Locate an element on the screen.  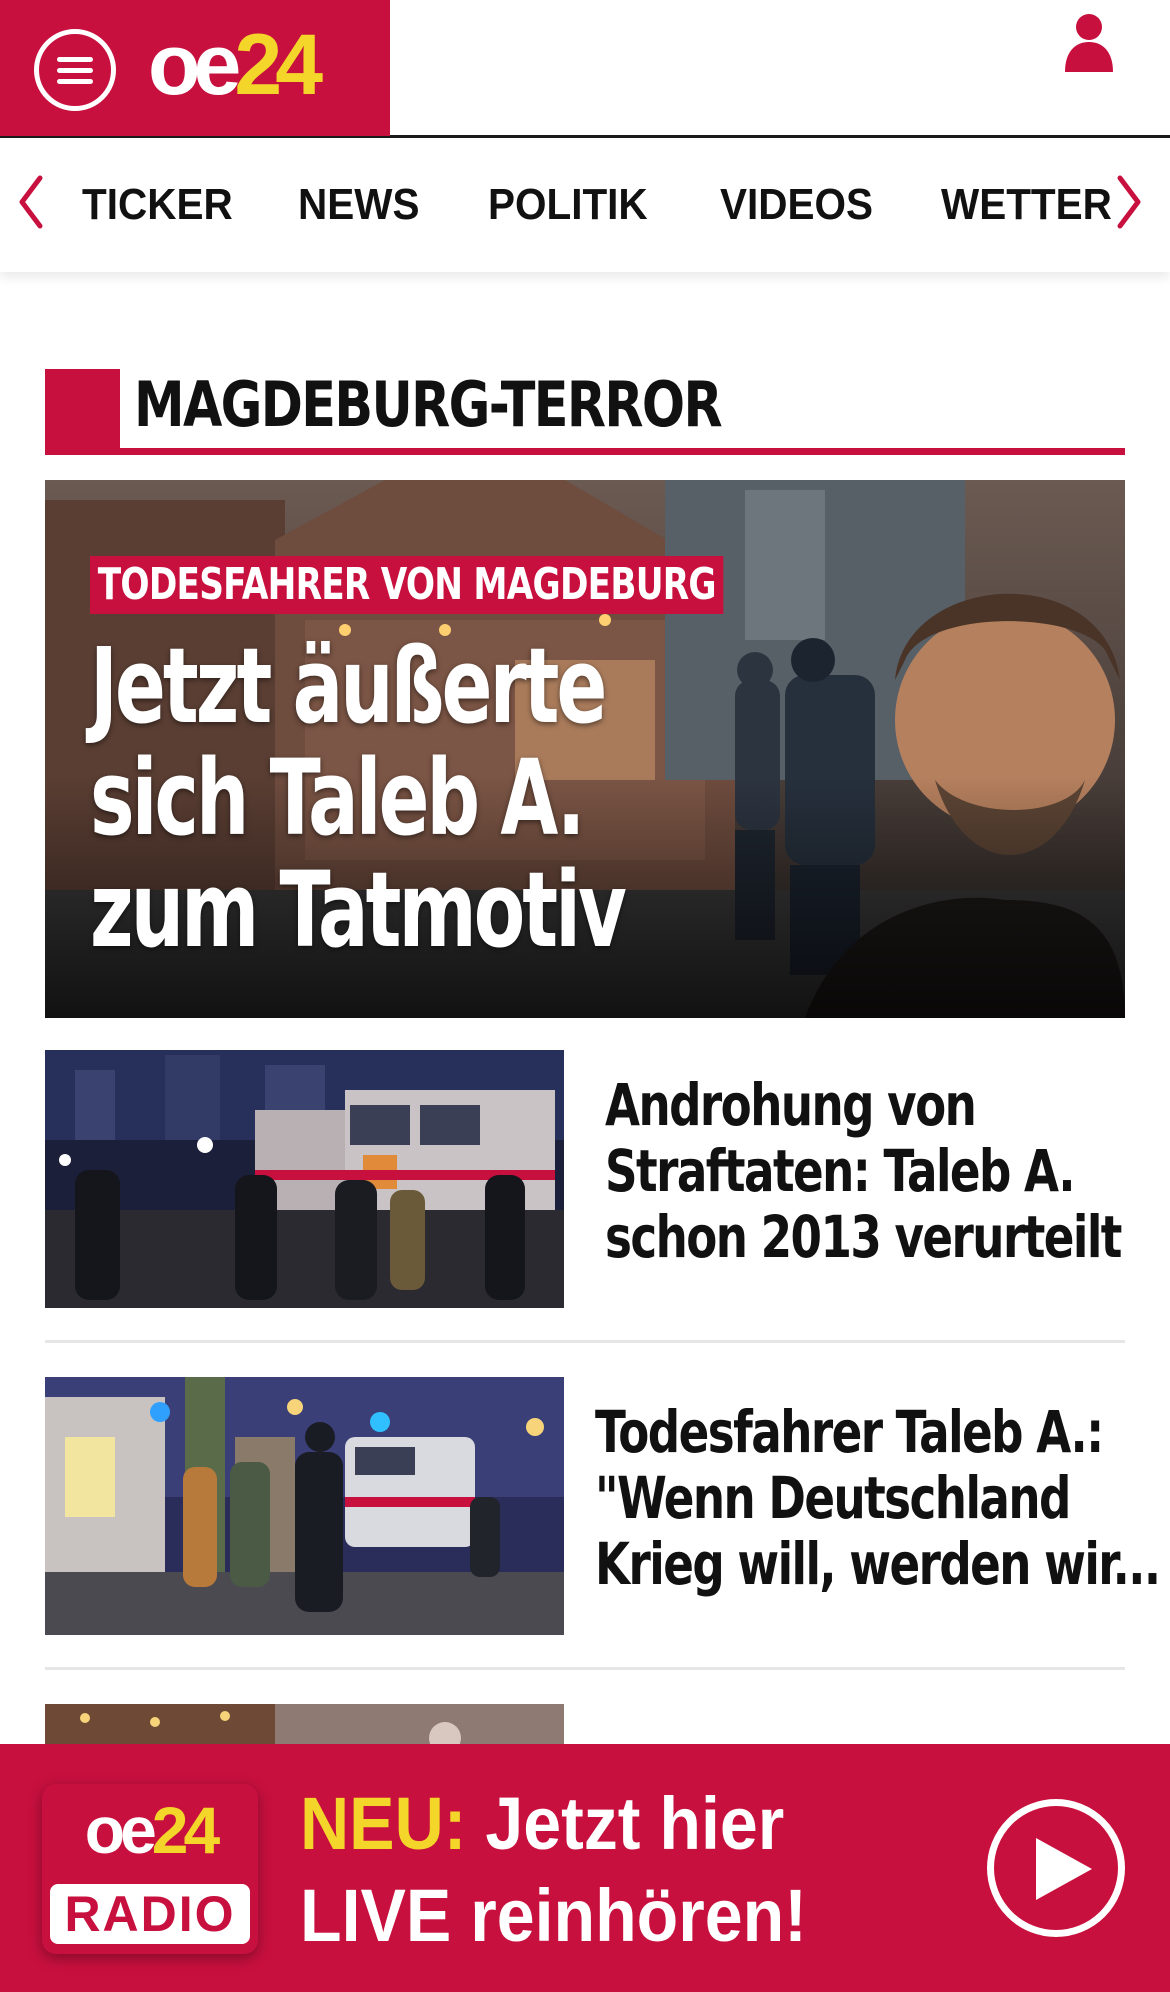
user-icon is located at coordinates (1089, 42).